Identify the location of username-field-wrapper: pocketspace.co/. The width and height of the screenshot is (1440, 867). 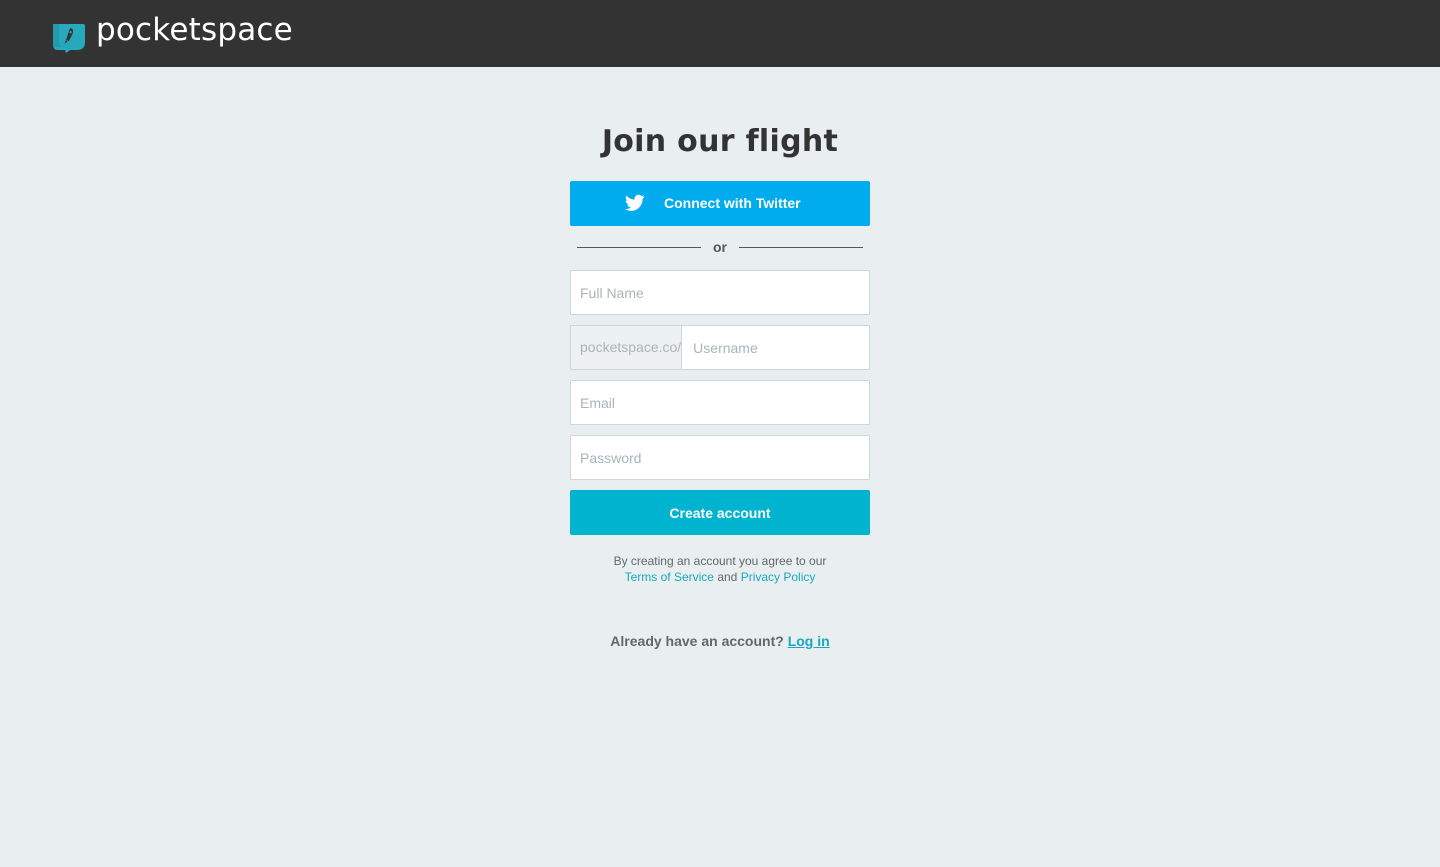
(727, 347).